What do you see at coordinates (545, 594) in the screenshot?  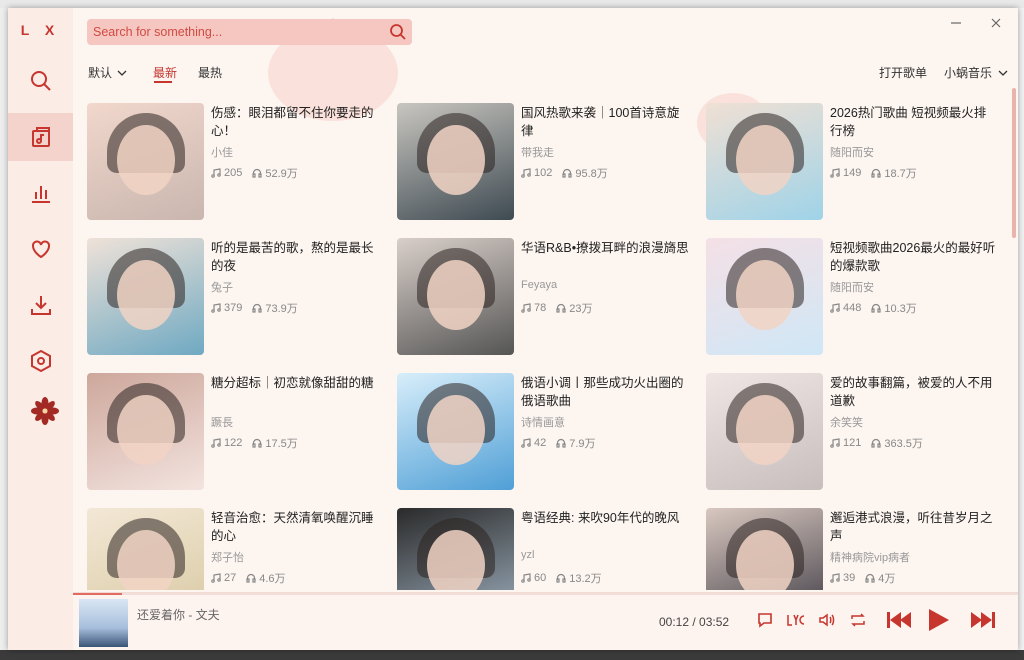 I see `progress-bar` at bounding box center [545, 594].